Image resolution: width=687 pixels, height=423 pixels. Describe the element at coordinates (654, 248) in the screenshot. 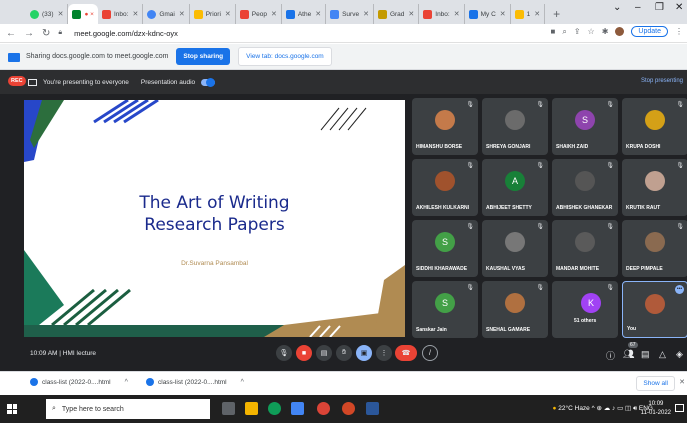

I see `participant-tile: 🎙︎ DEEP PIMPALE` at that location.